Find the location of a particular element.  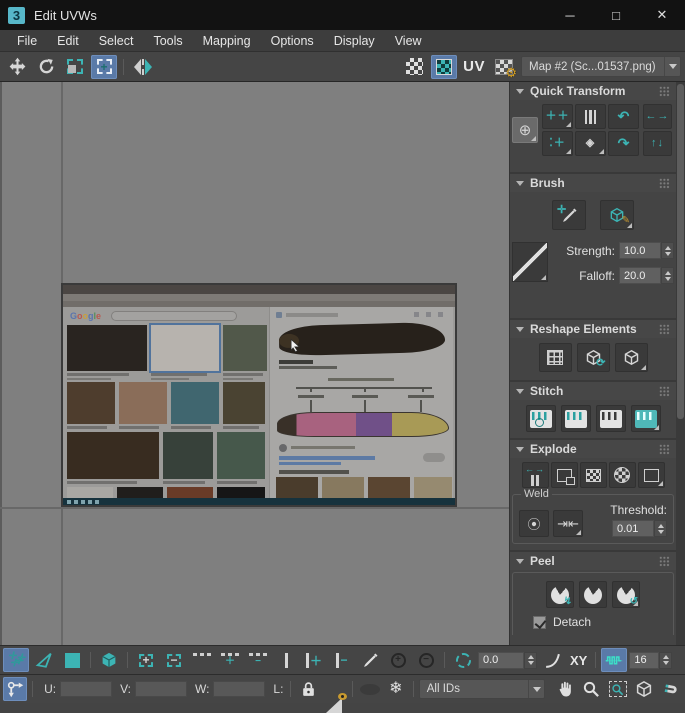

flatten-by-smoothing-button is located at coordinates (564, 475).